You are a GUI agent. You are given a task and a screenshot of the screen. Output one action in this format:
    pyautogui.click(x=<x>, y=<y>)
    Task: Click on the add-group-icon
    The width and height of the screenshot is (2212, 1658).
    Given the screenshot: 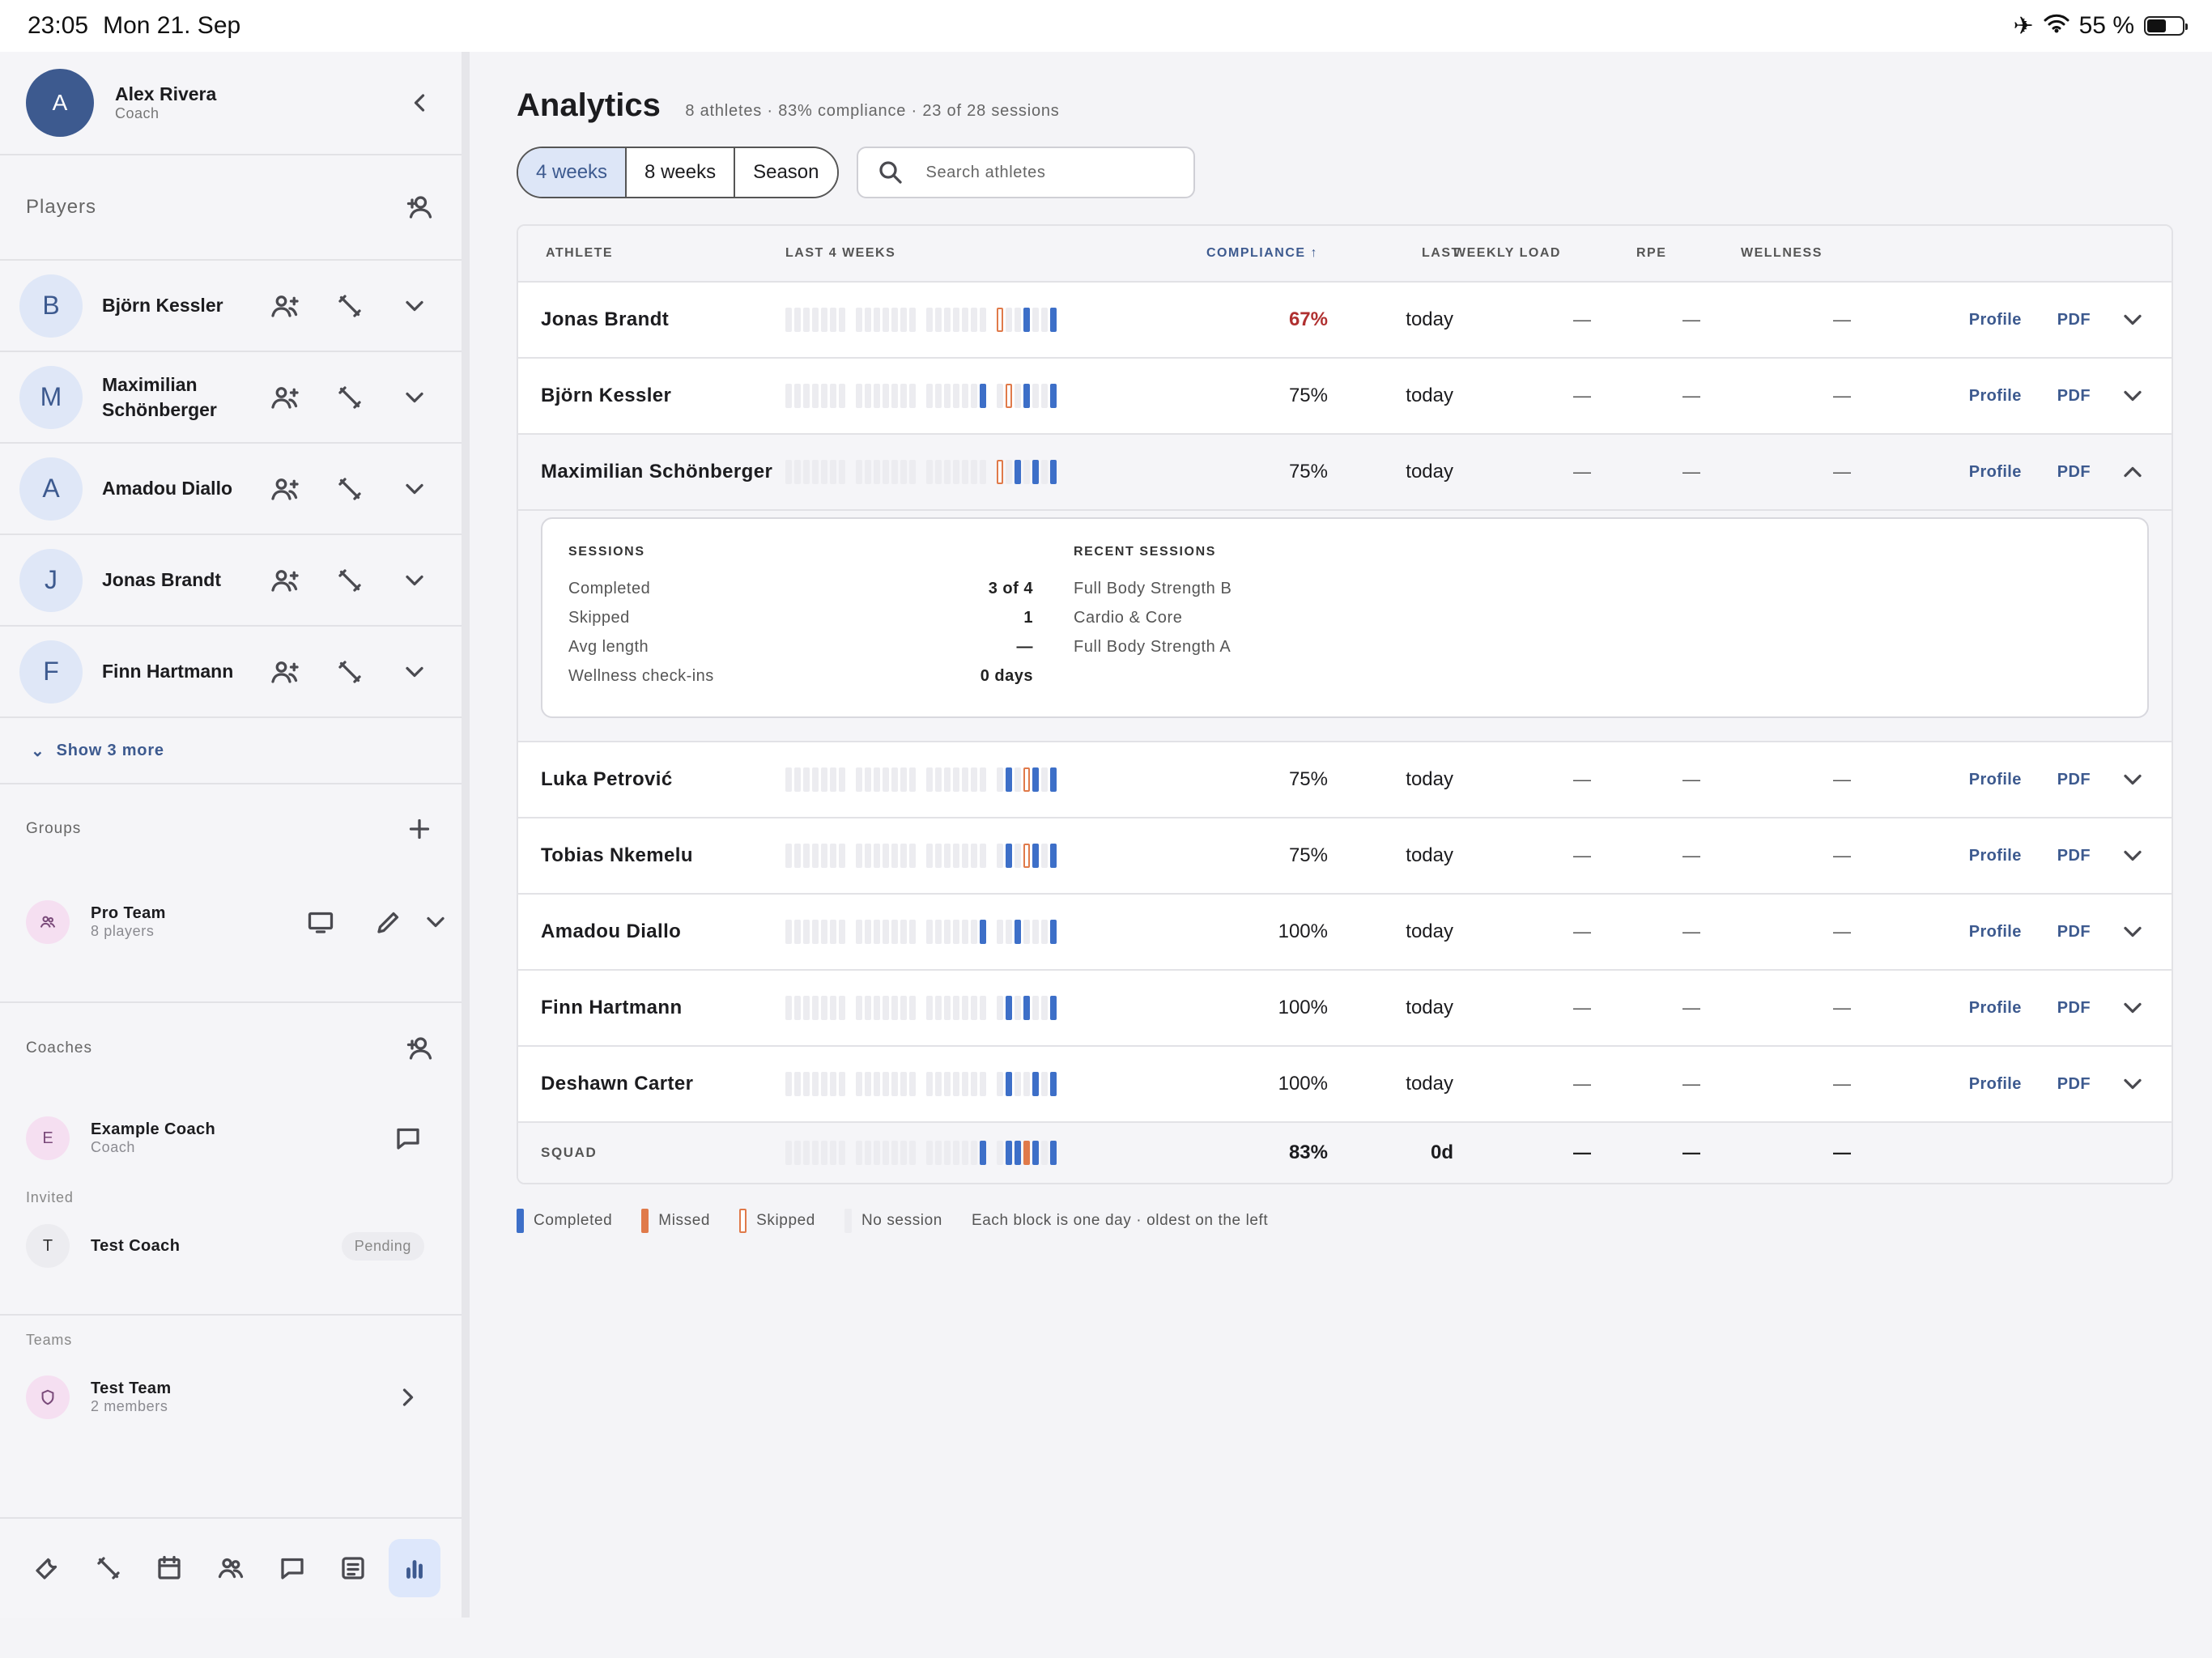 What is the action you would take?
    pyautogui.click(x=420, y=829)
    